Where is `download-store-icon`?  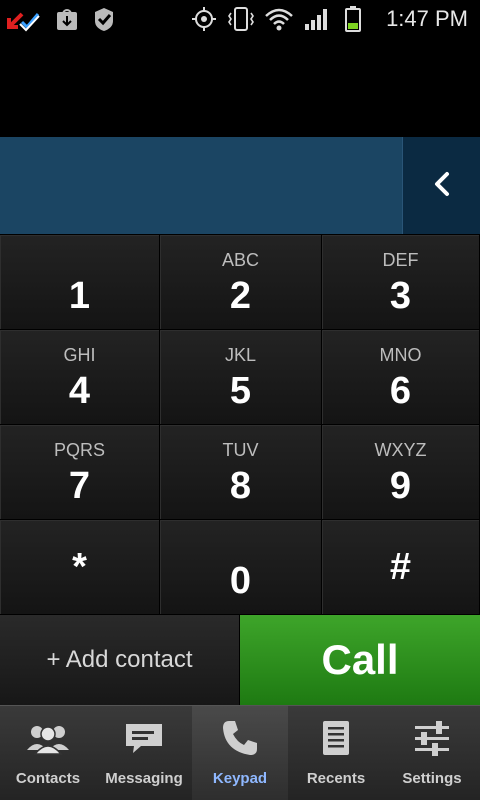
download-store-icon is located at coordinates (67, 19).